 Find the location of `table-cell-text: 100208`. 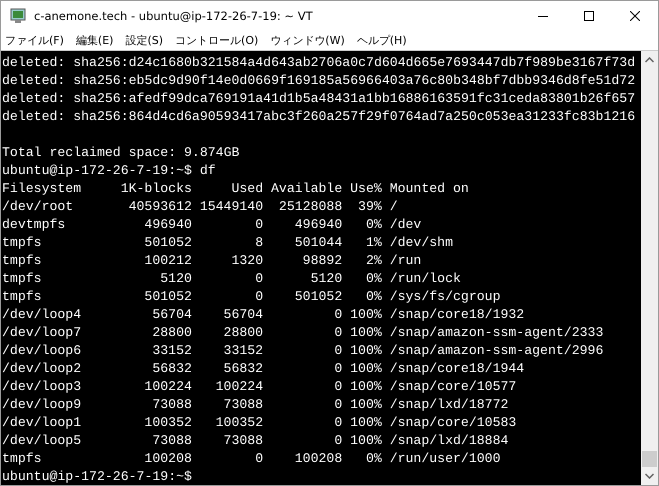

table-cell-text: 100208 is located at coordinates (318, 459).